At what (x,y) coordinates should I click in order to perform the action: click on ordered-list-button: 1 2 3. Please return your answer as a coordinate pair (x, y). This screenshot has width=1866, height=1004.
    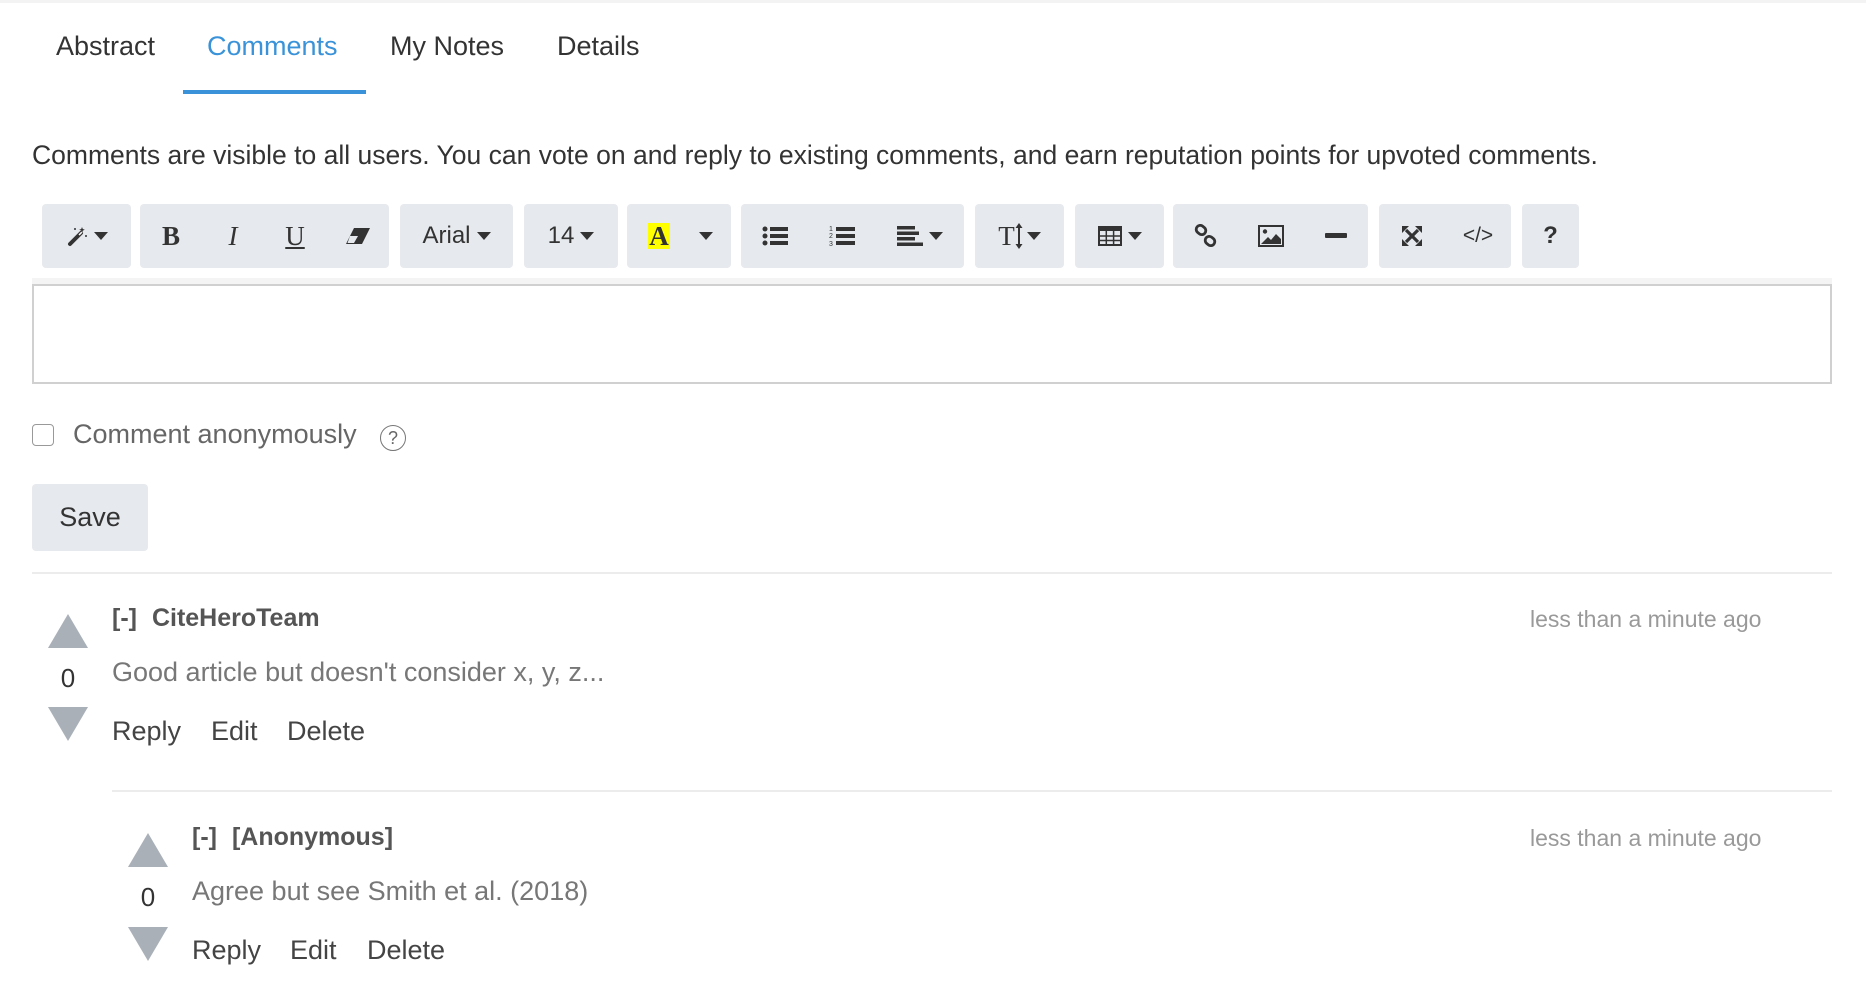
    Looking at the image, I should click on (842, 236).